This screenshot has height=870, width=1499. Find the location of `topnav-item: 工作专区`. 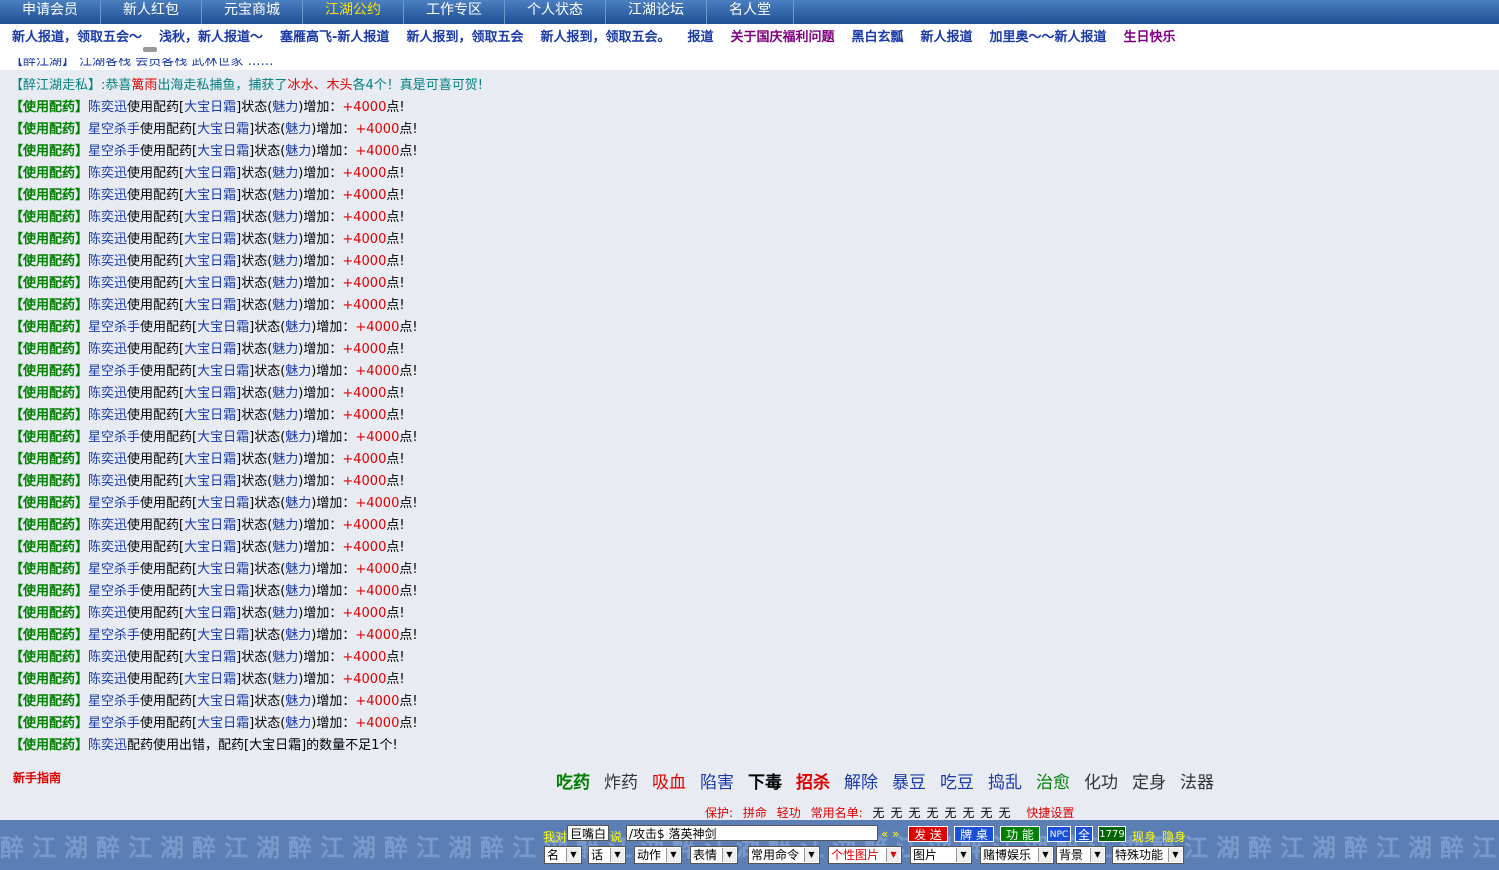

topnav-item: 工作专区 is located at coordinates (454, 12).